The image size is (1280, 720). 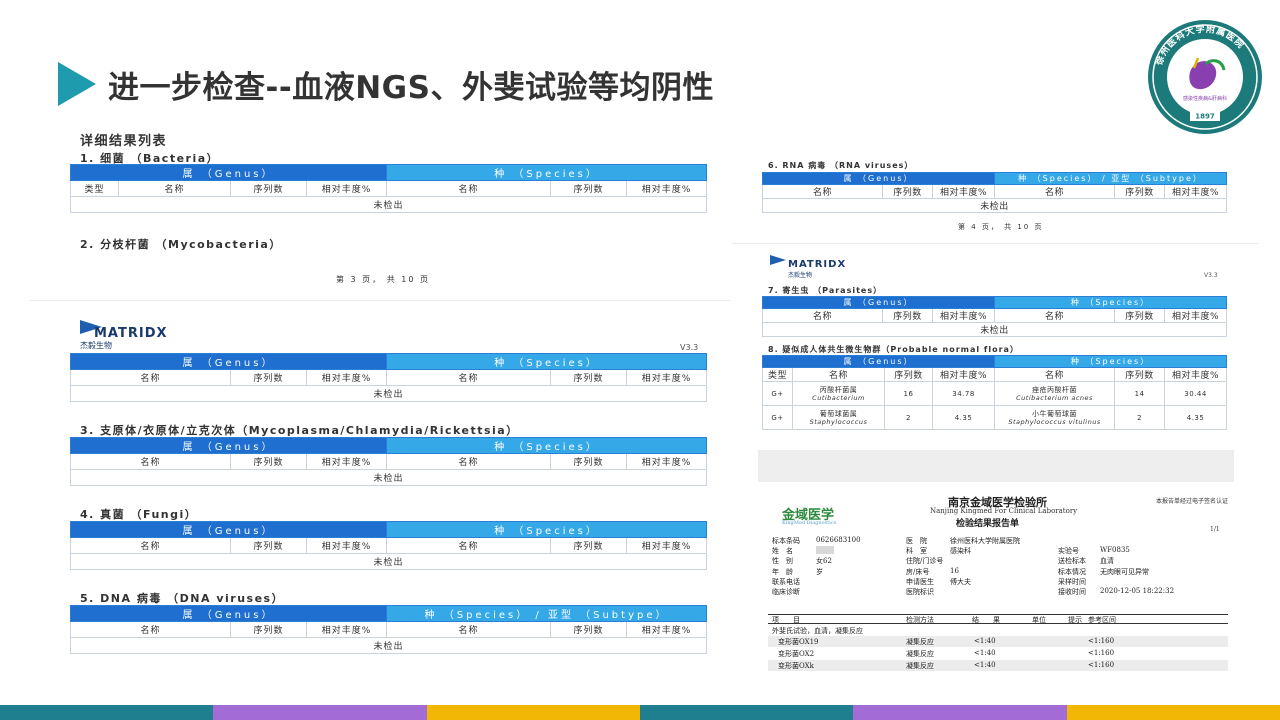 I want to click on hospital-seal-logo: 徐州医科大学附属医院 感染性疾病&肝病科 1897, so click(x=1205, y=77).